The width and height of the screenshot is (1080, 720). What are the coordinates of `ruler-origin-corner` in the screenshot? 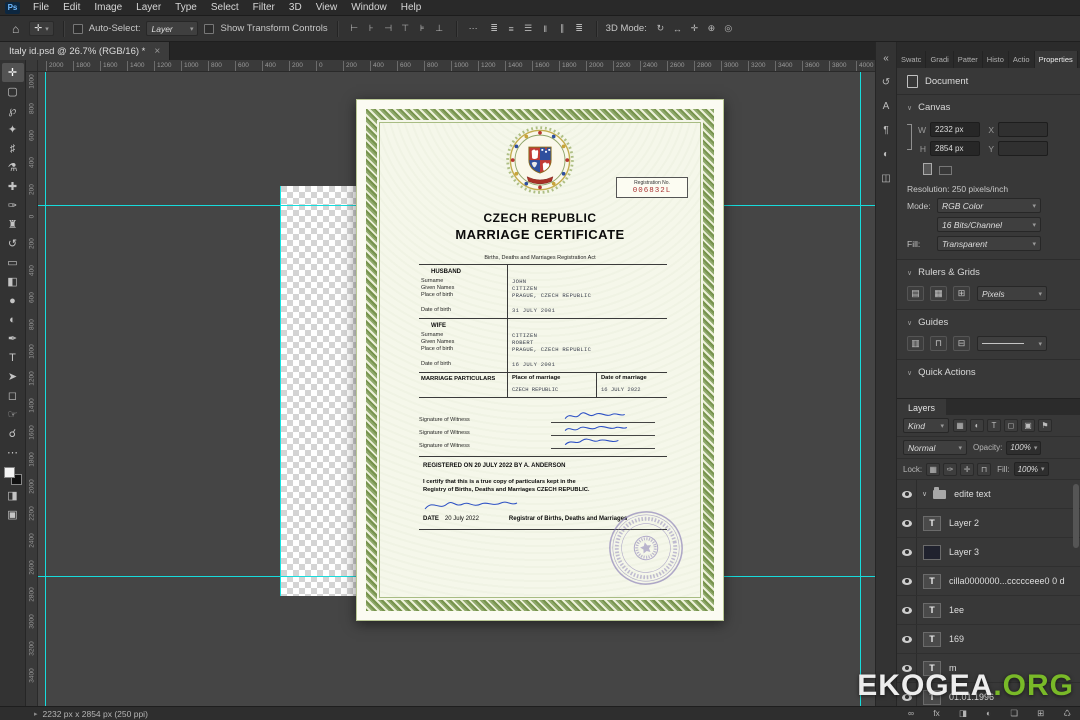 It's located at (32, 66).